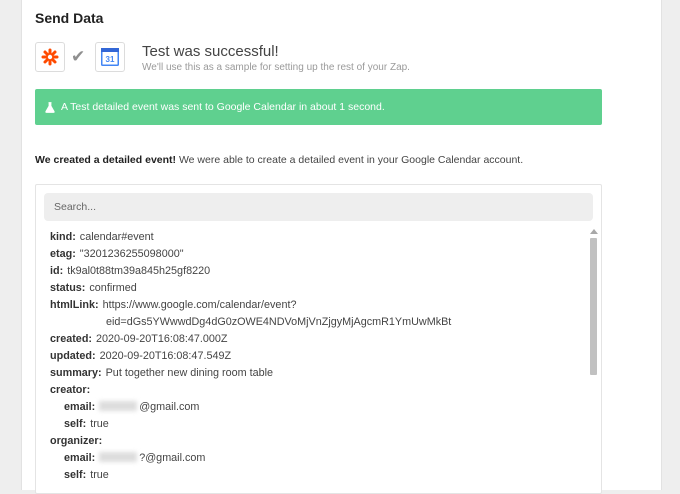 This screenshot has width=680, height=494. What do you see at coordinates (70, 390) in the screenshot?
I see `field-creator: creator:` at bounding box center [70, 390].